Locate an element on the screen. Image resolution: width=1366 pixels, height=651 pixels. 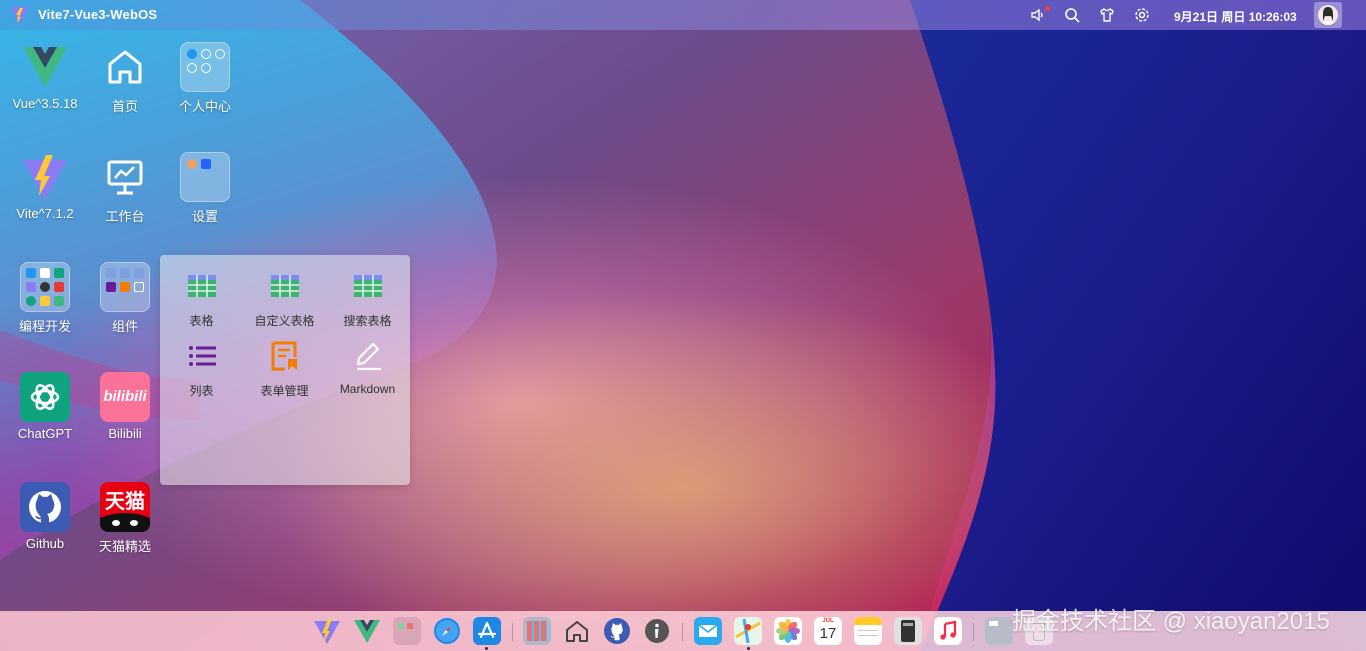
notification-dot is located at coordinates (1047, 8).